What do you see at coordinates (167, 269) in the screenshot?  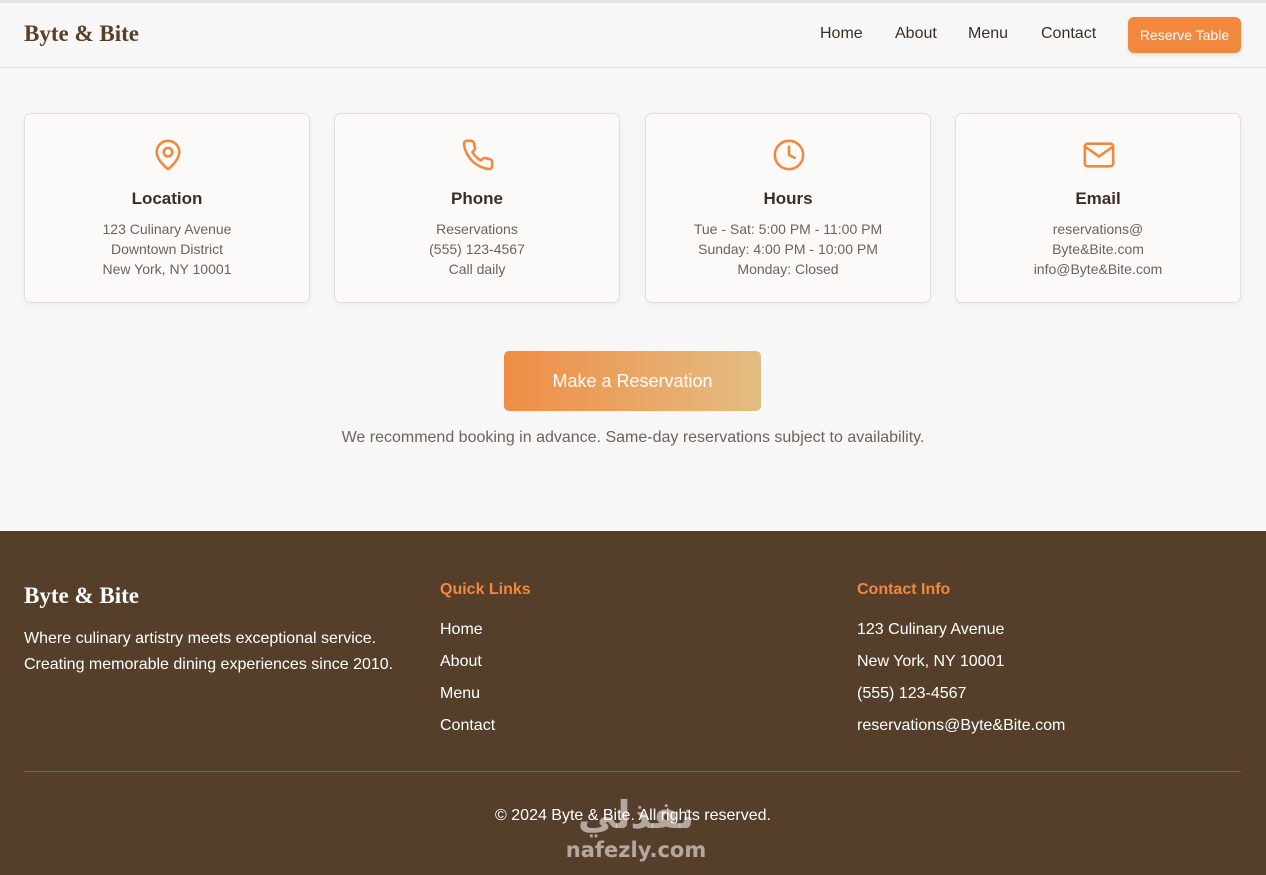 I see `card-line: New York, NY 10001` at bounding box center [167, 269].